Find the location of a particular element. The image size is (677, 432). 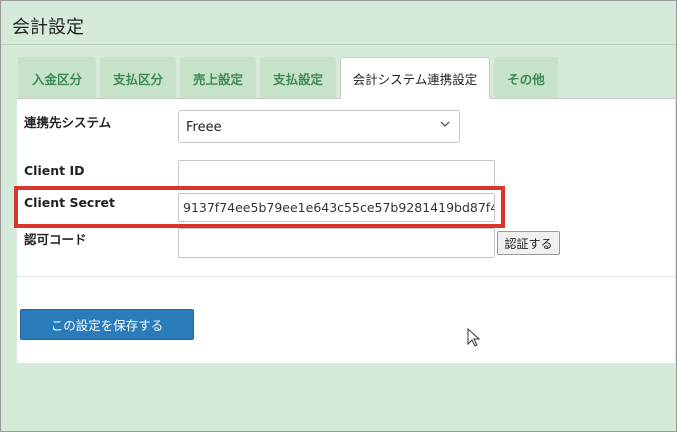

tab-accounting-integration: 会計システム連携設定 is located at coordinates (415, 78).